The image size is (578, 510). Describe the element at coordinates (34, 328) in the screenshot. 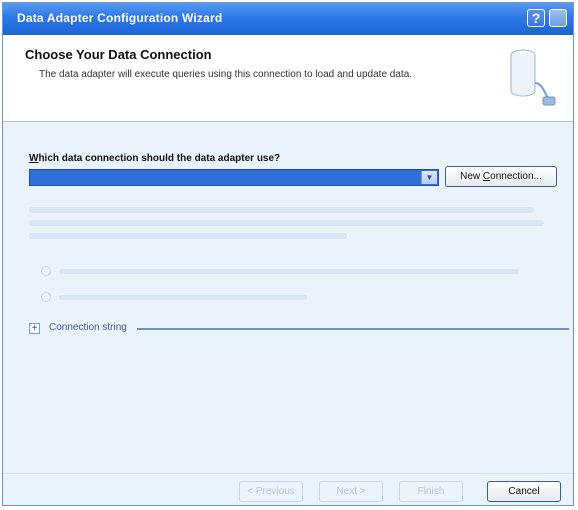

I see `expand-plus-icon: +` at that location.